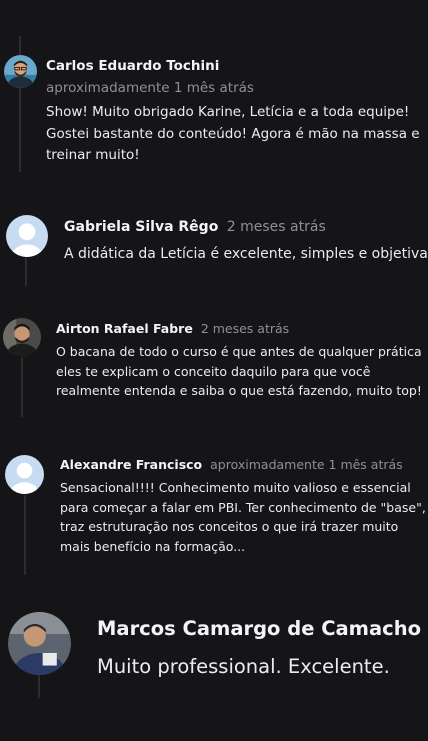  I want to click on comment-author: Marcos Camargo de Camacho, so click(262, 629).